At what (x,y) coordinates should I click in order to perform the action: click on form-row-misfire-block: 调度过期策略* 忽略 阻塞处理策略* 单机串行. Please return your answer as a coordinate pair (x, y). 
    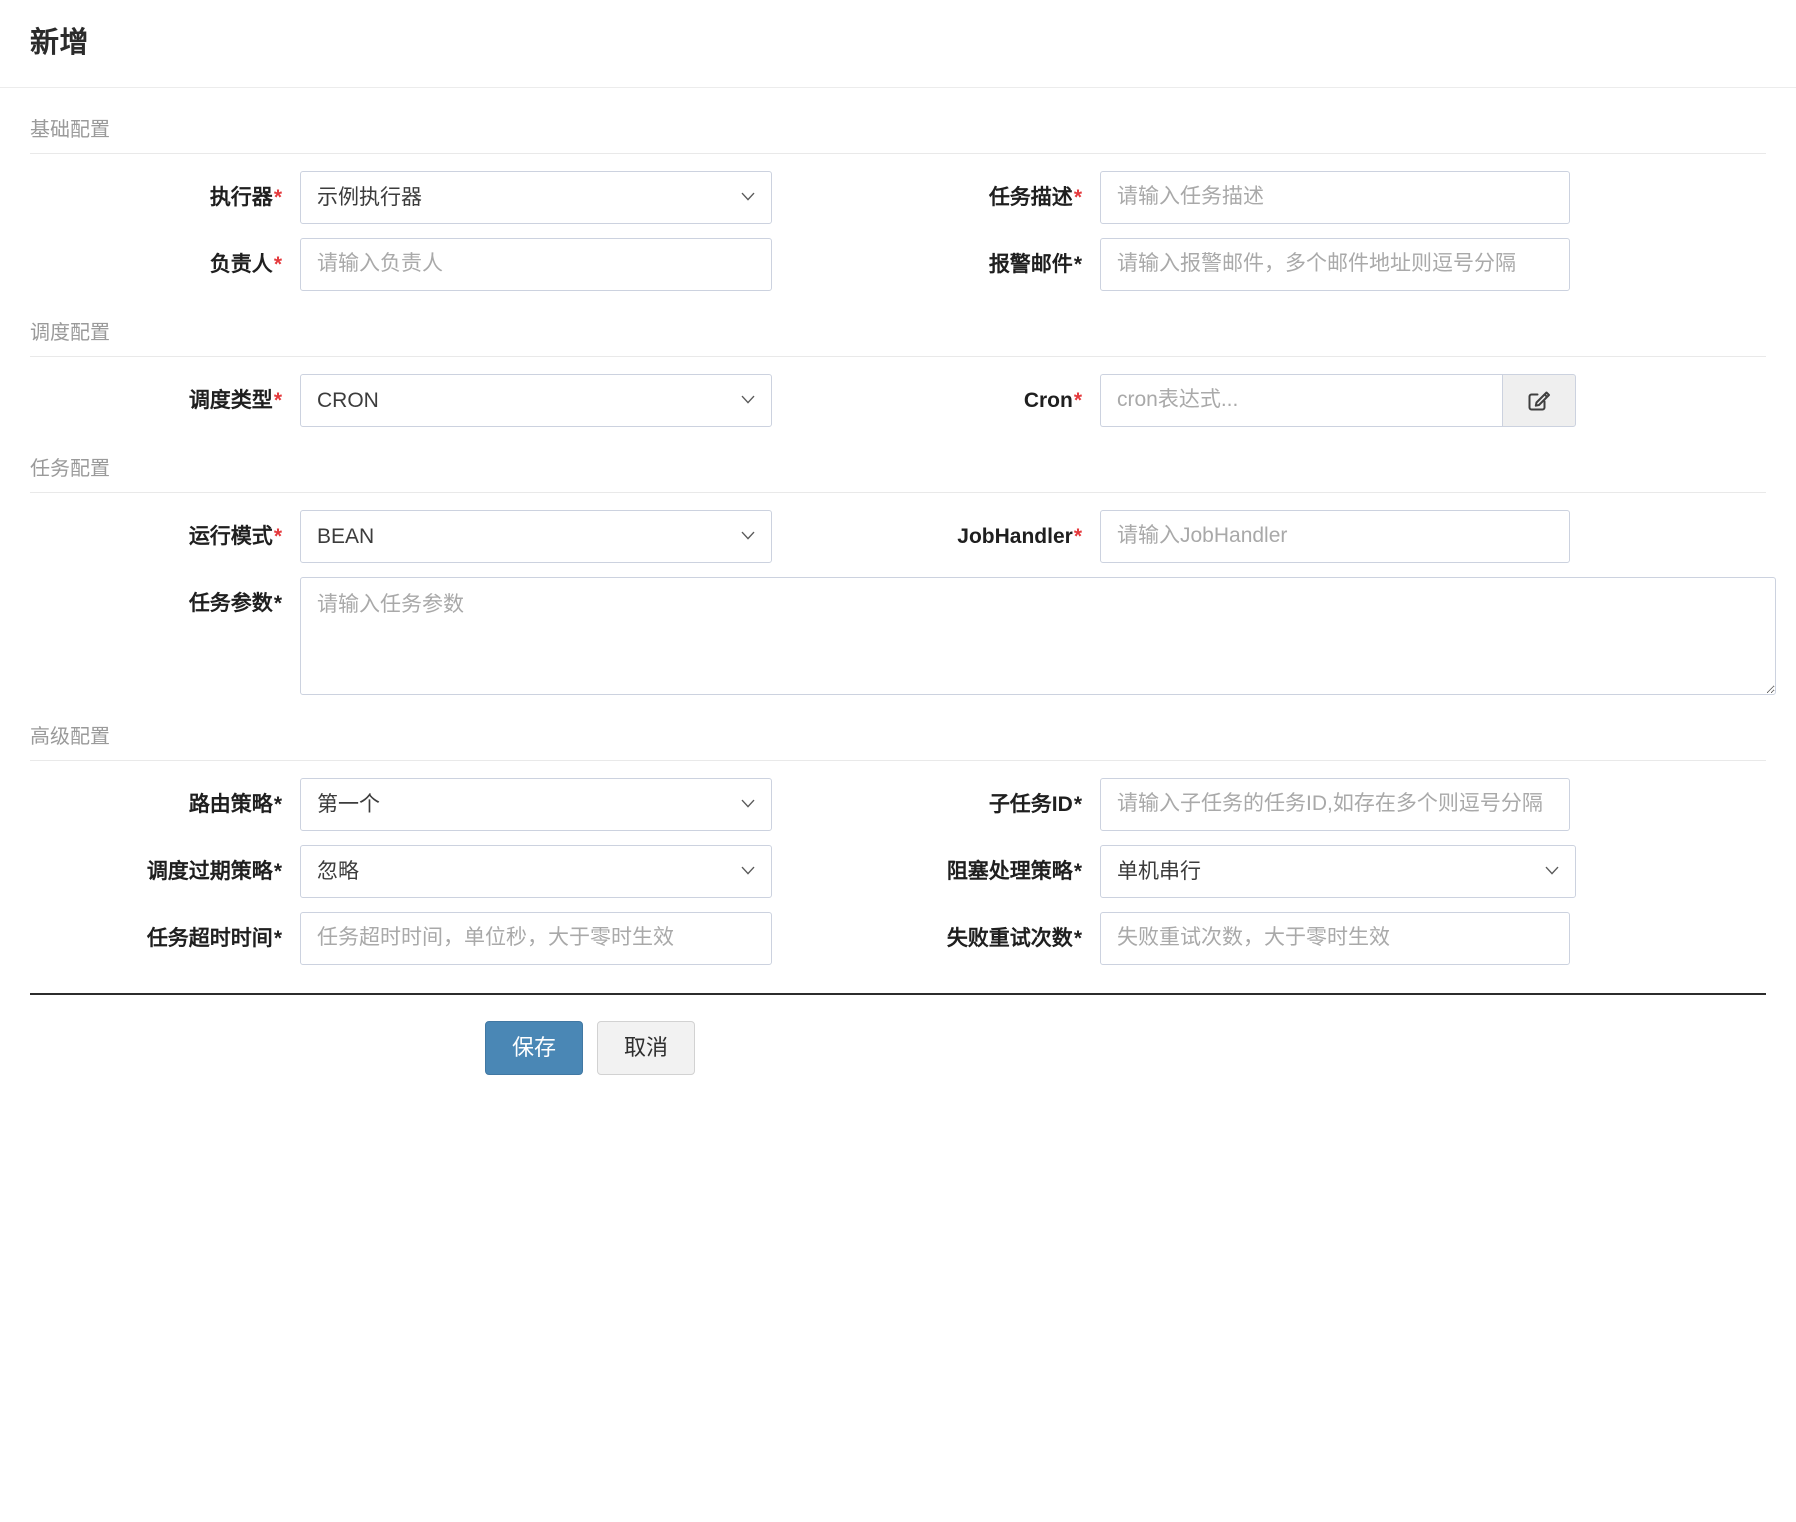
    Looking at the image, I should click on (898, 871).